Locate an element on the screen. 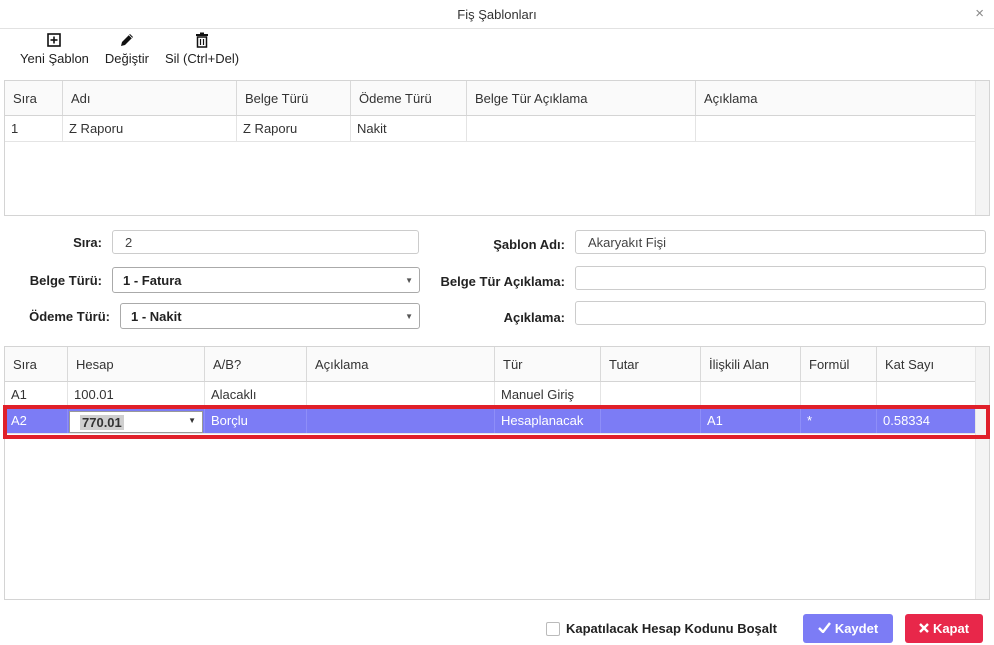 The width and height of the screenshot is (994, 645). close-label: Kapat is located at coordinates (951, 628).